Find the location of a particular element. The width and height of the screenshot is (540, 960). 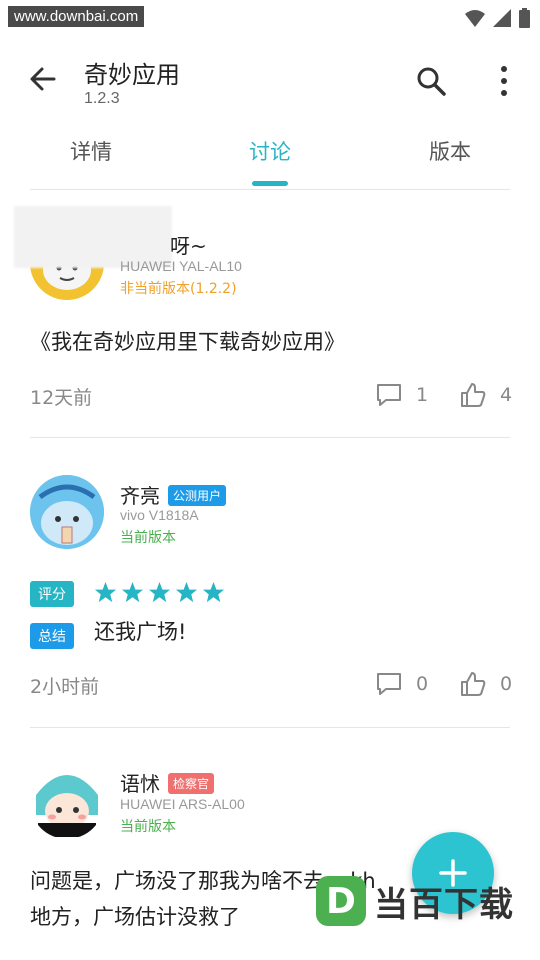

tab-discussion: 讨论 is located at coordinates (270, 151).